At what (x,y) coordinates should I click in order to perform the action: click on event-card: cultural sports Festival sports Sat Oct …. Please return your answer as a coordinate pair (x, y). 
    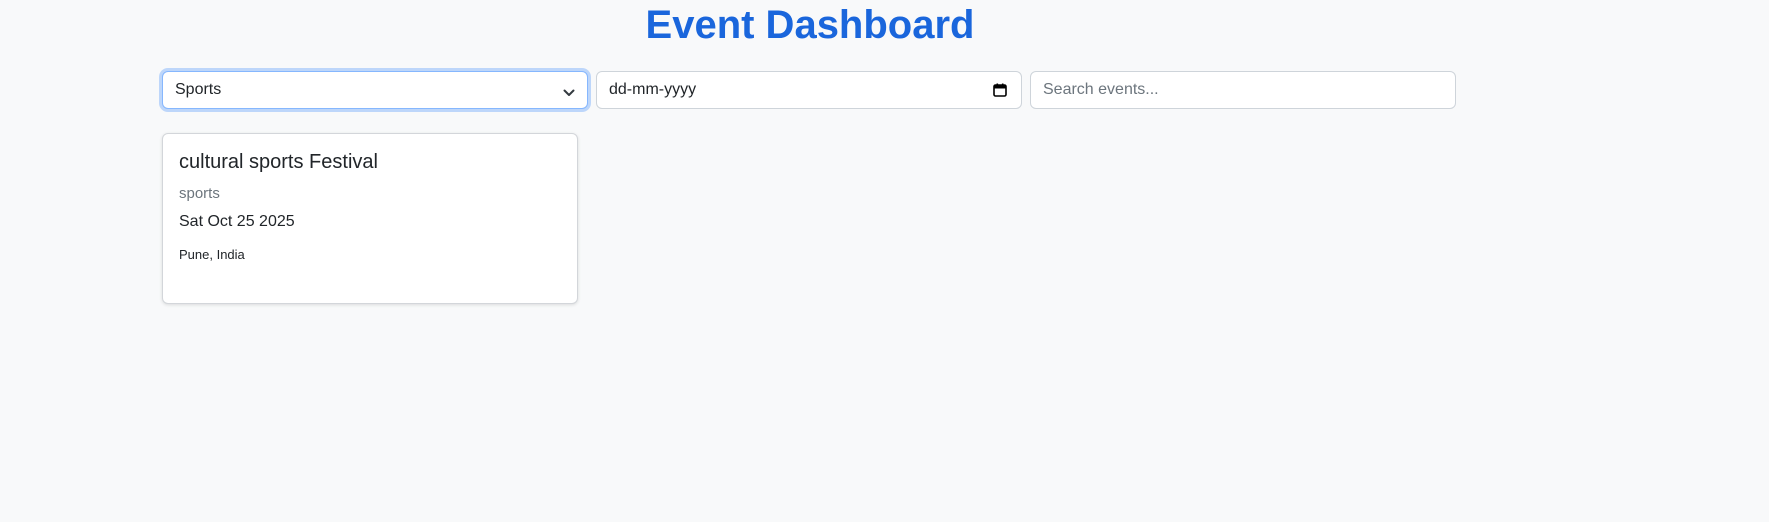
    Looking at the image, I should click on (370, 218).